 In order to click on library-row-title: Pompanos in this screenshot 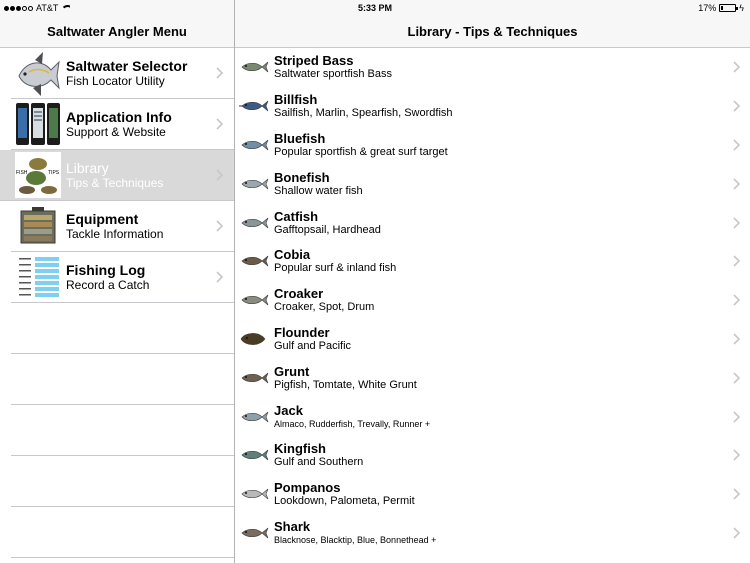, I will do `click(307, 488)`.